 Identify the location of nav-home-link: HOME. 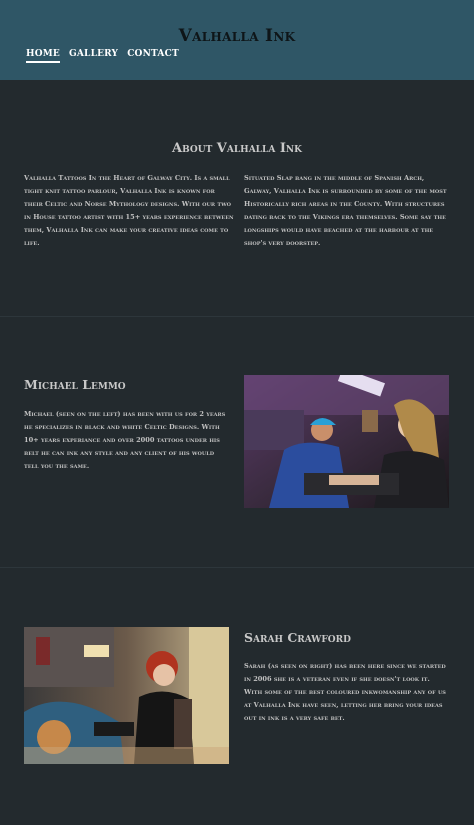
(43, 56).